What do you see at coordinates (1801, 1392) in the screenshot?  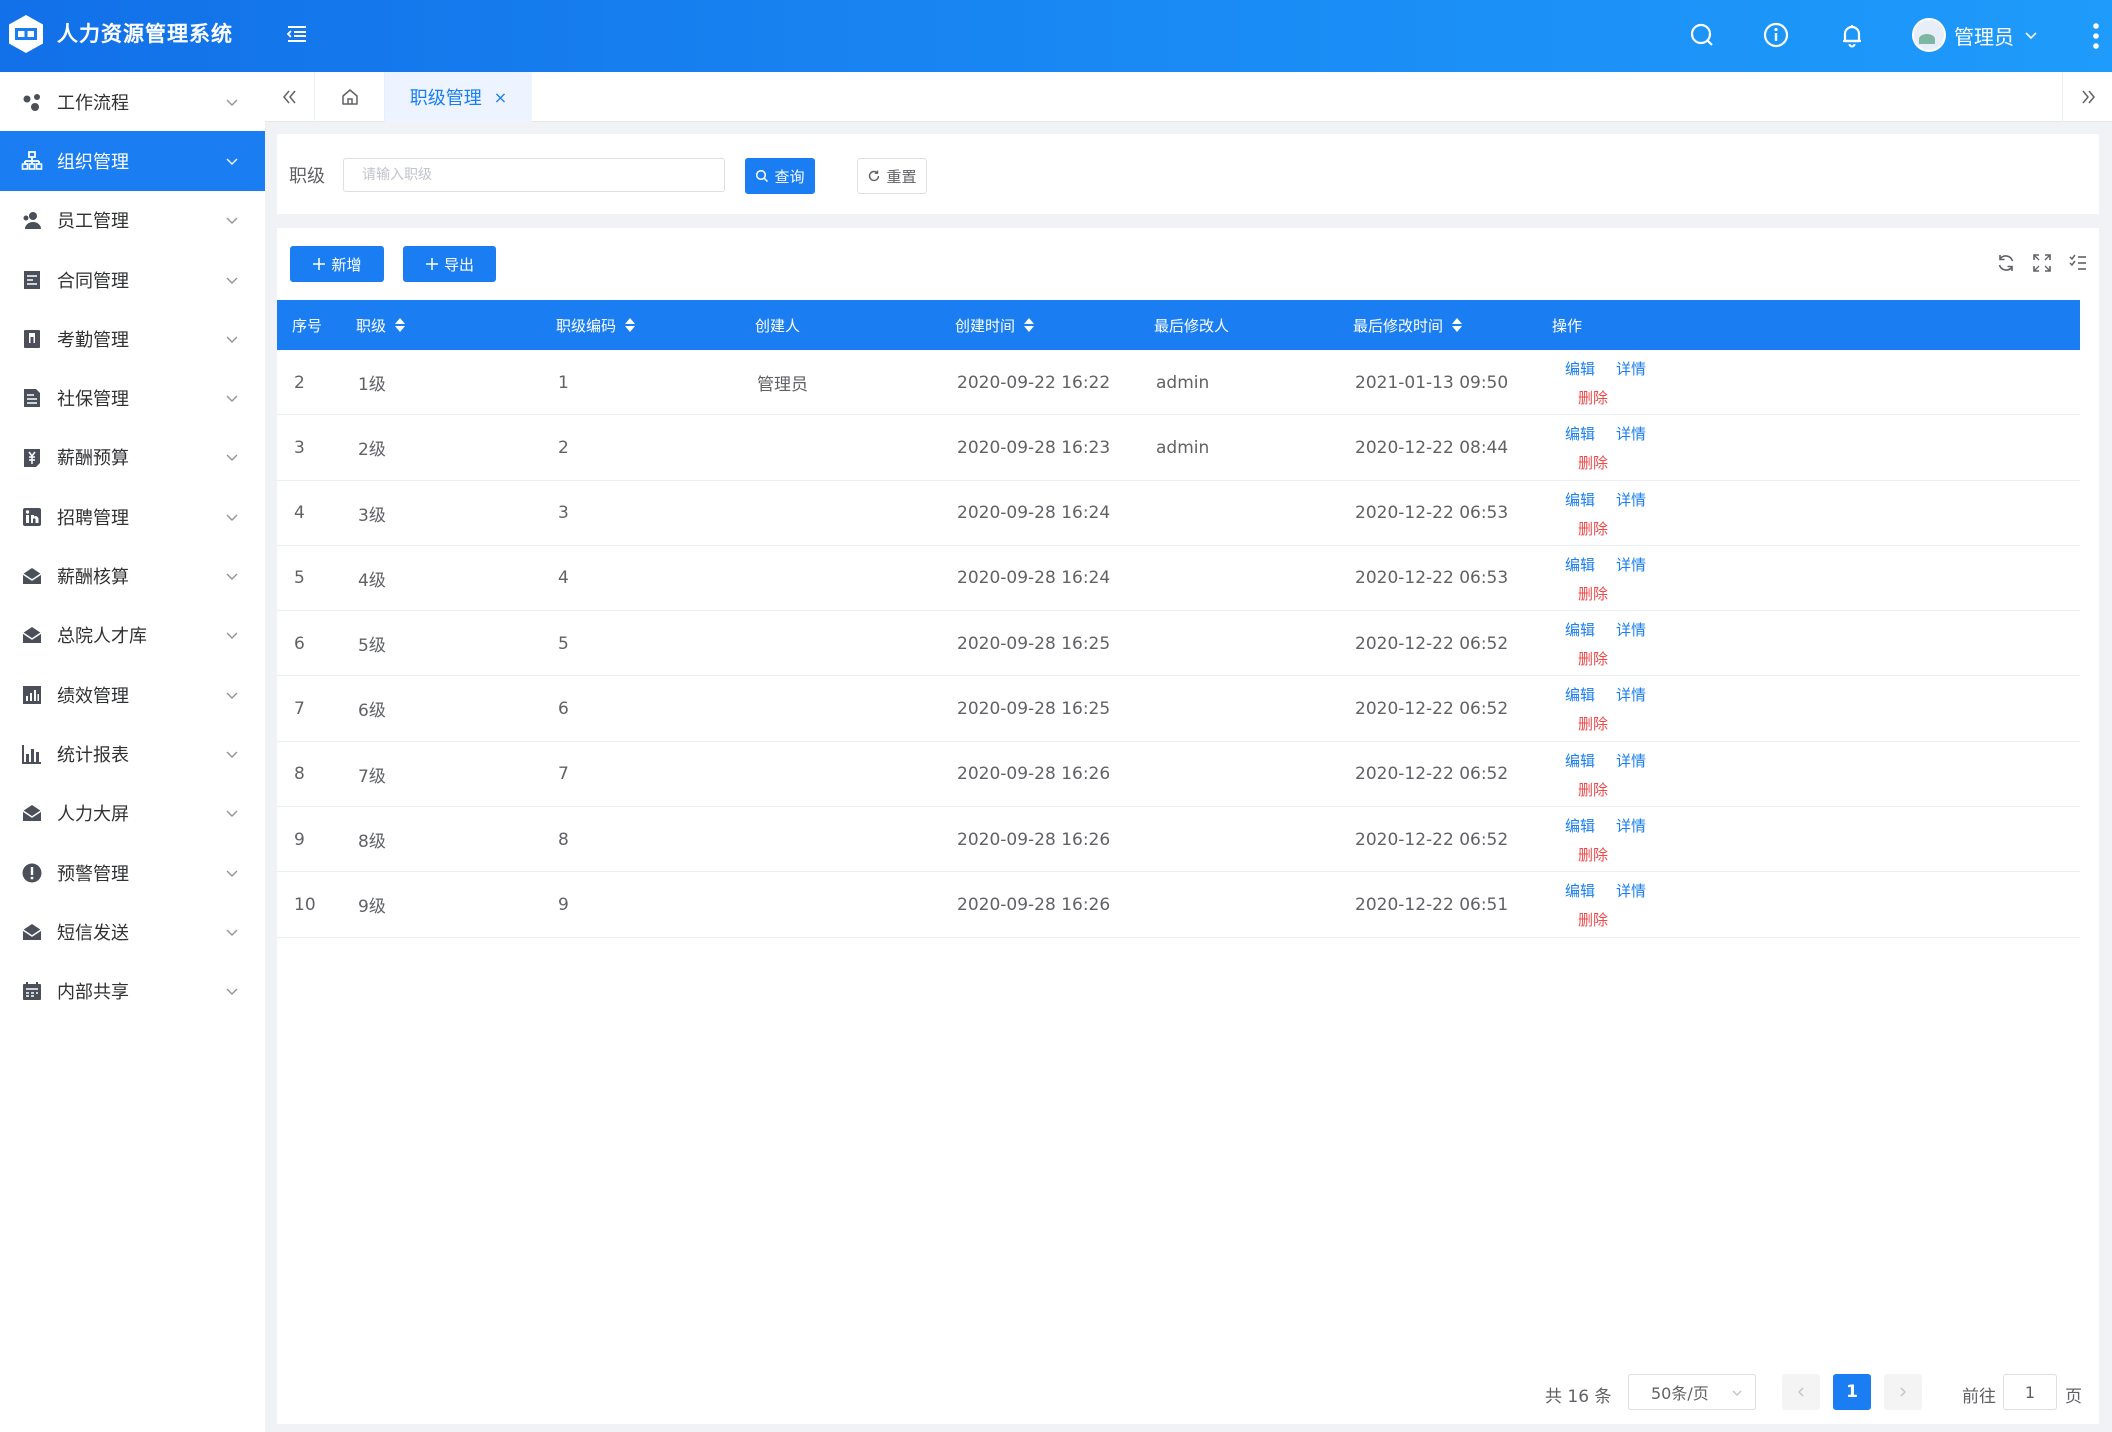 I see `prev-page-button` at bounding box center [1801, 1392].